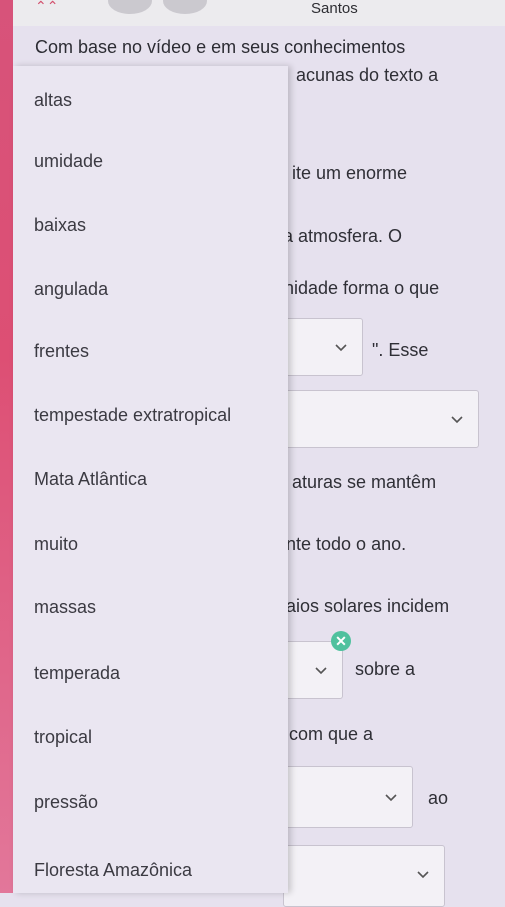 Image resolution: width=505 pixels, height=907 pixels. Describe the element at coordinates (63, 737) in the screenshot. I see `option-item: tropical` at that location.